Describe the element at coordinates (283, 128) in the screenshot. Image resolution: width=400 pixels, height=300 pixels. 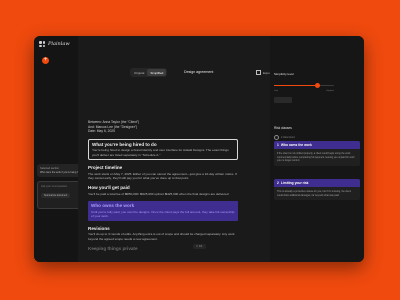
I see `risk-clauses-title: Risk clauses` at that location.